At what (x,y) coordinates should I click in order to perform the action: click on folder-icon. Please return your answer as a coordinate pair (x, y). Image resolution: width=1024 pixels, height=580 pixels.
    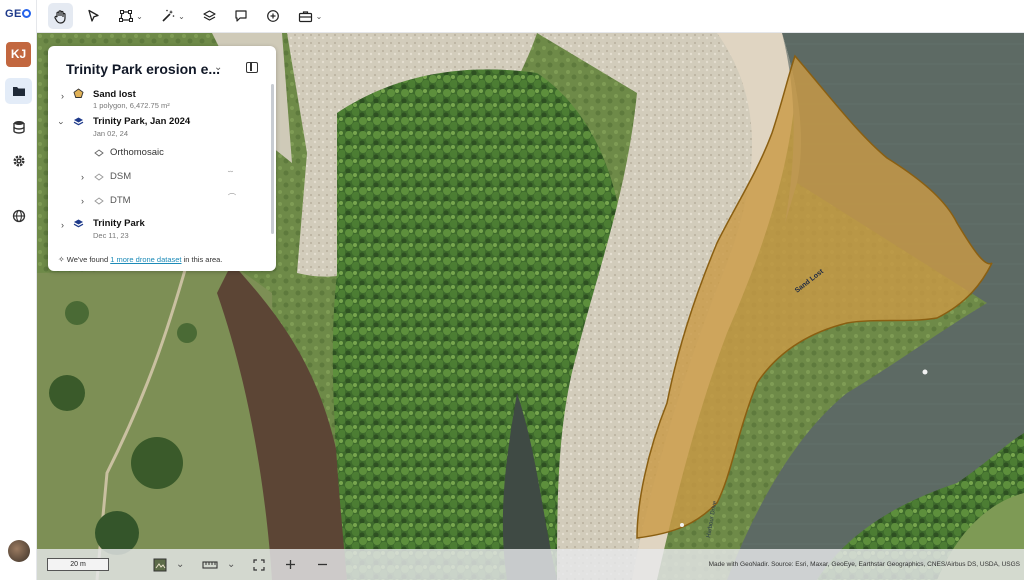
    Looking at the image, I should click on (18, 91).